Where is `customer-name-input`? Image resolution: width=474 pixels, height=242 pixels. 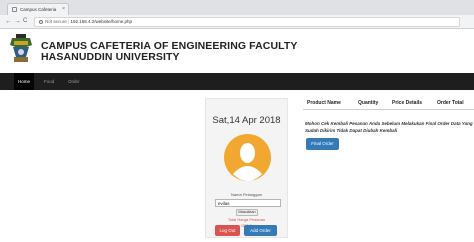
customer-name-input is located at coordinates (248, 203).